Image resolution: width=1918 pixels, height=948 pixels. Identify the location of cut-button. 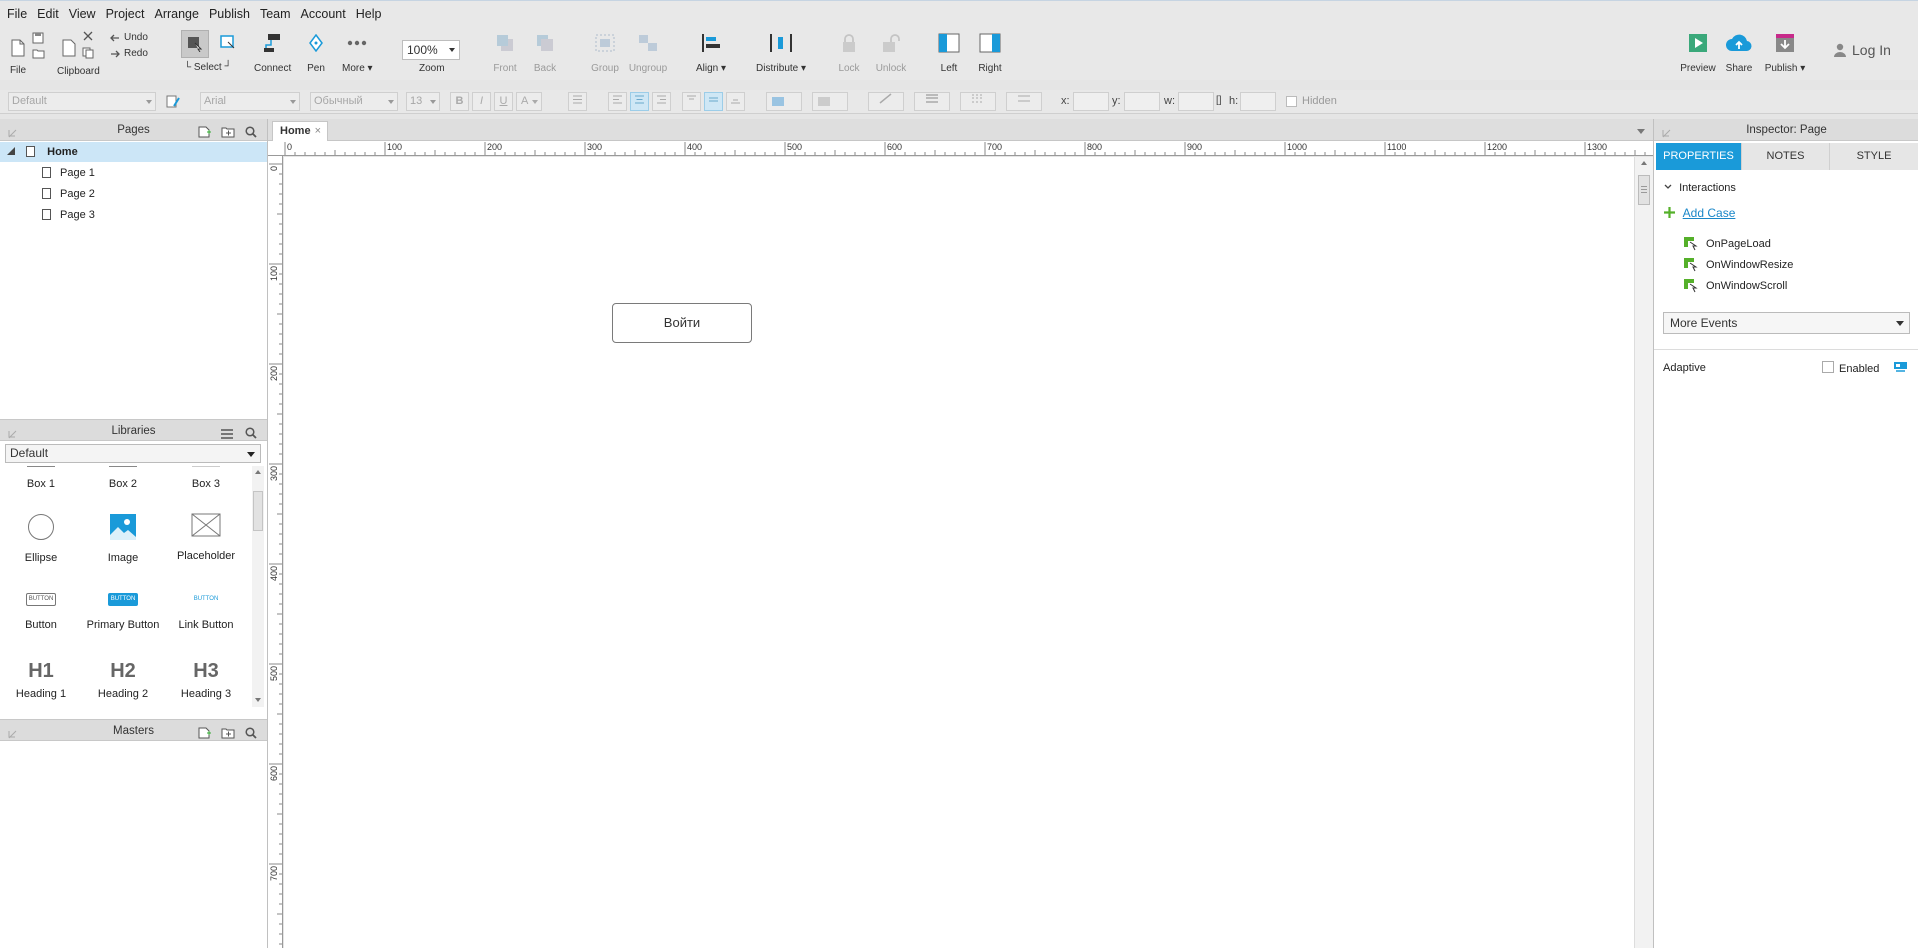
(88, 37).